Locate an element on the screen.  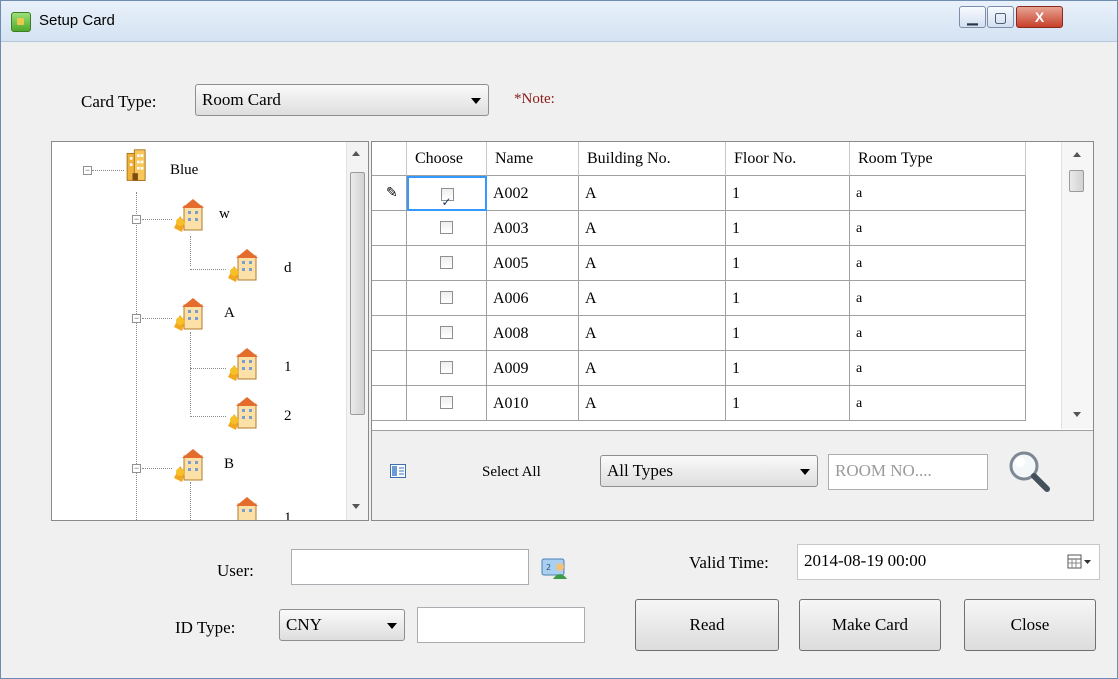
select-all-link: Select All is located at coordinates (511, 472).